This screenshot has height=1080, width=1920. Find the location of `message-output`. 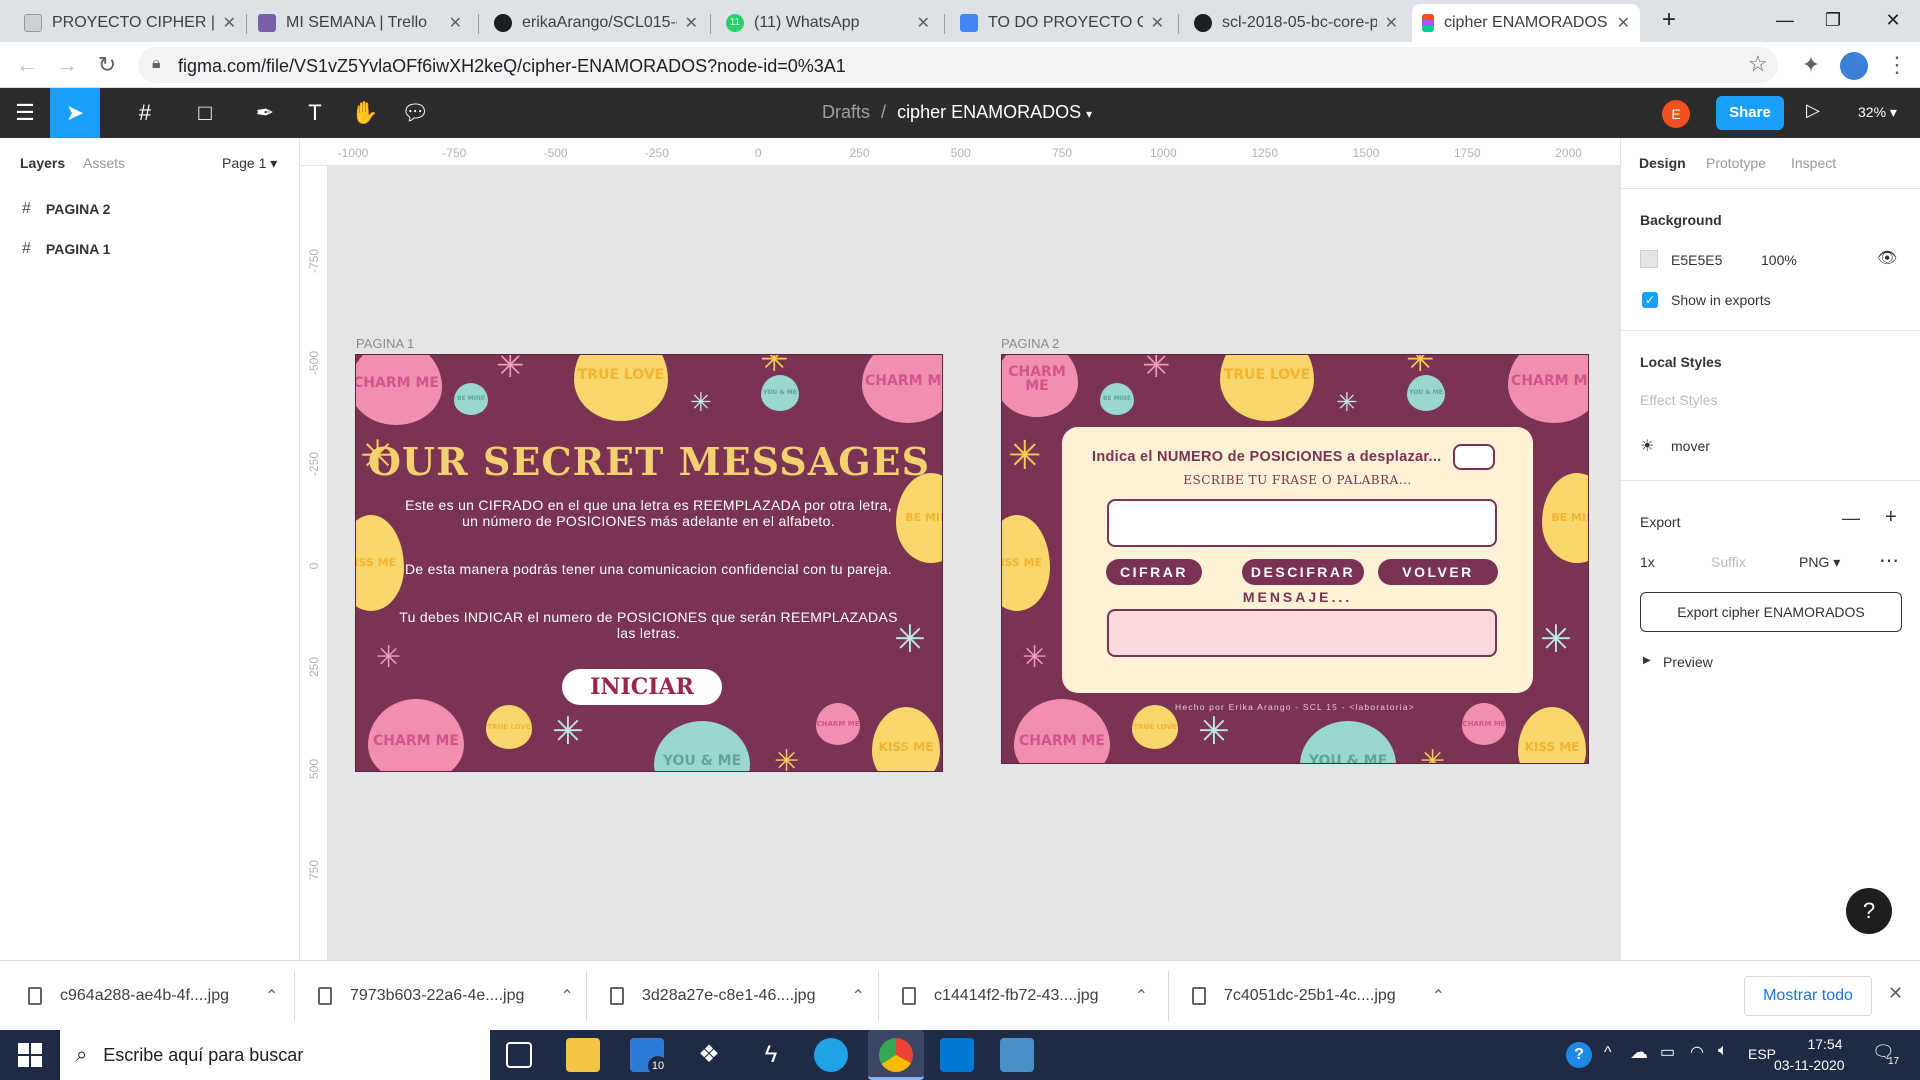

message-output is located at coordinates (1302, 633).